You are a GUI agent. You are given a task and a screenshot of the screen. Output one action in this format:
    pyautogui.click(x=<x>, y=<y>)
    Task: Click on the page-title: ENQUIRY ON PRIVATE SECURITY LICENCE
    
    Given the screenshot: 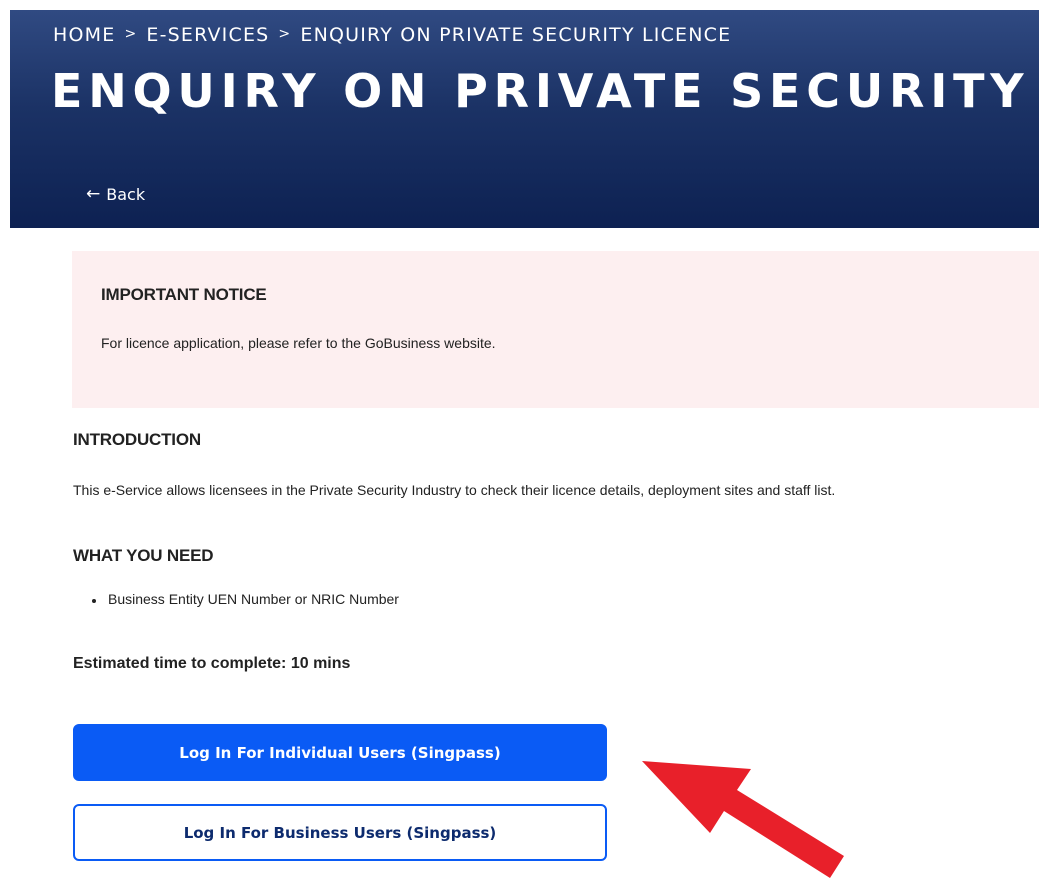 What is the action you would take?
    pyautogui.click(x=545, y=91)
    